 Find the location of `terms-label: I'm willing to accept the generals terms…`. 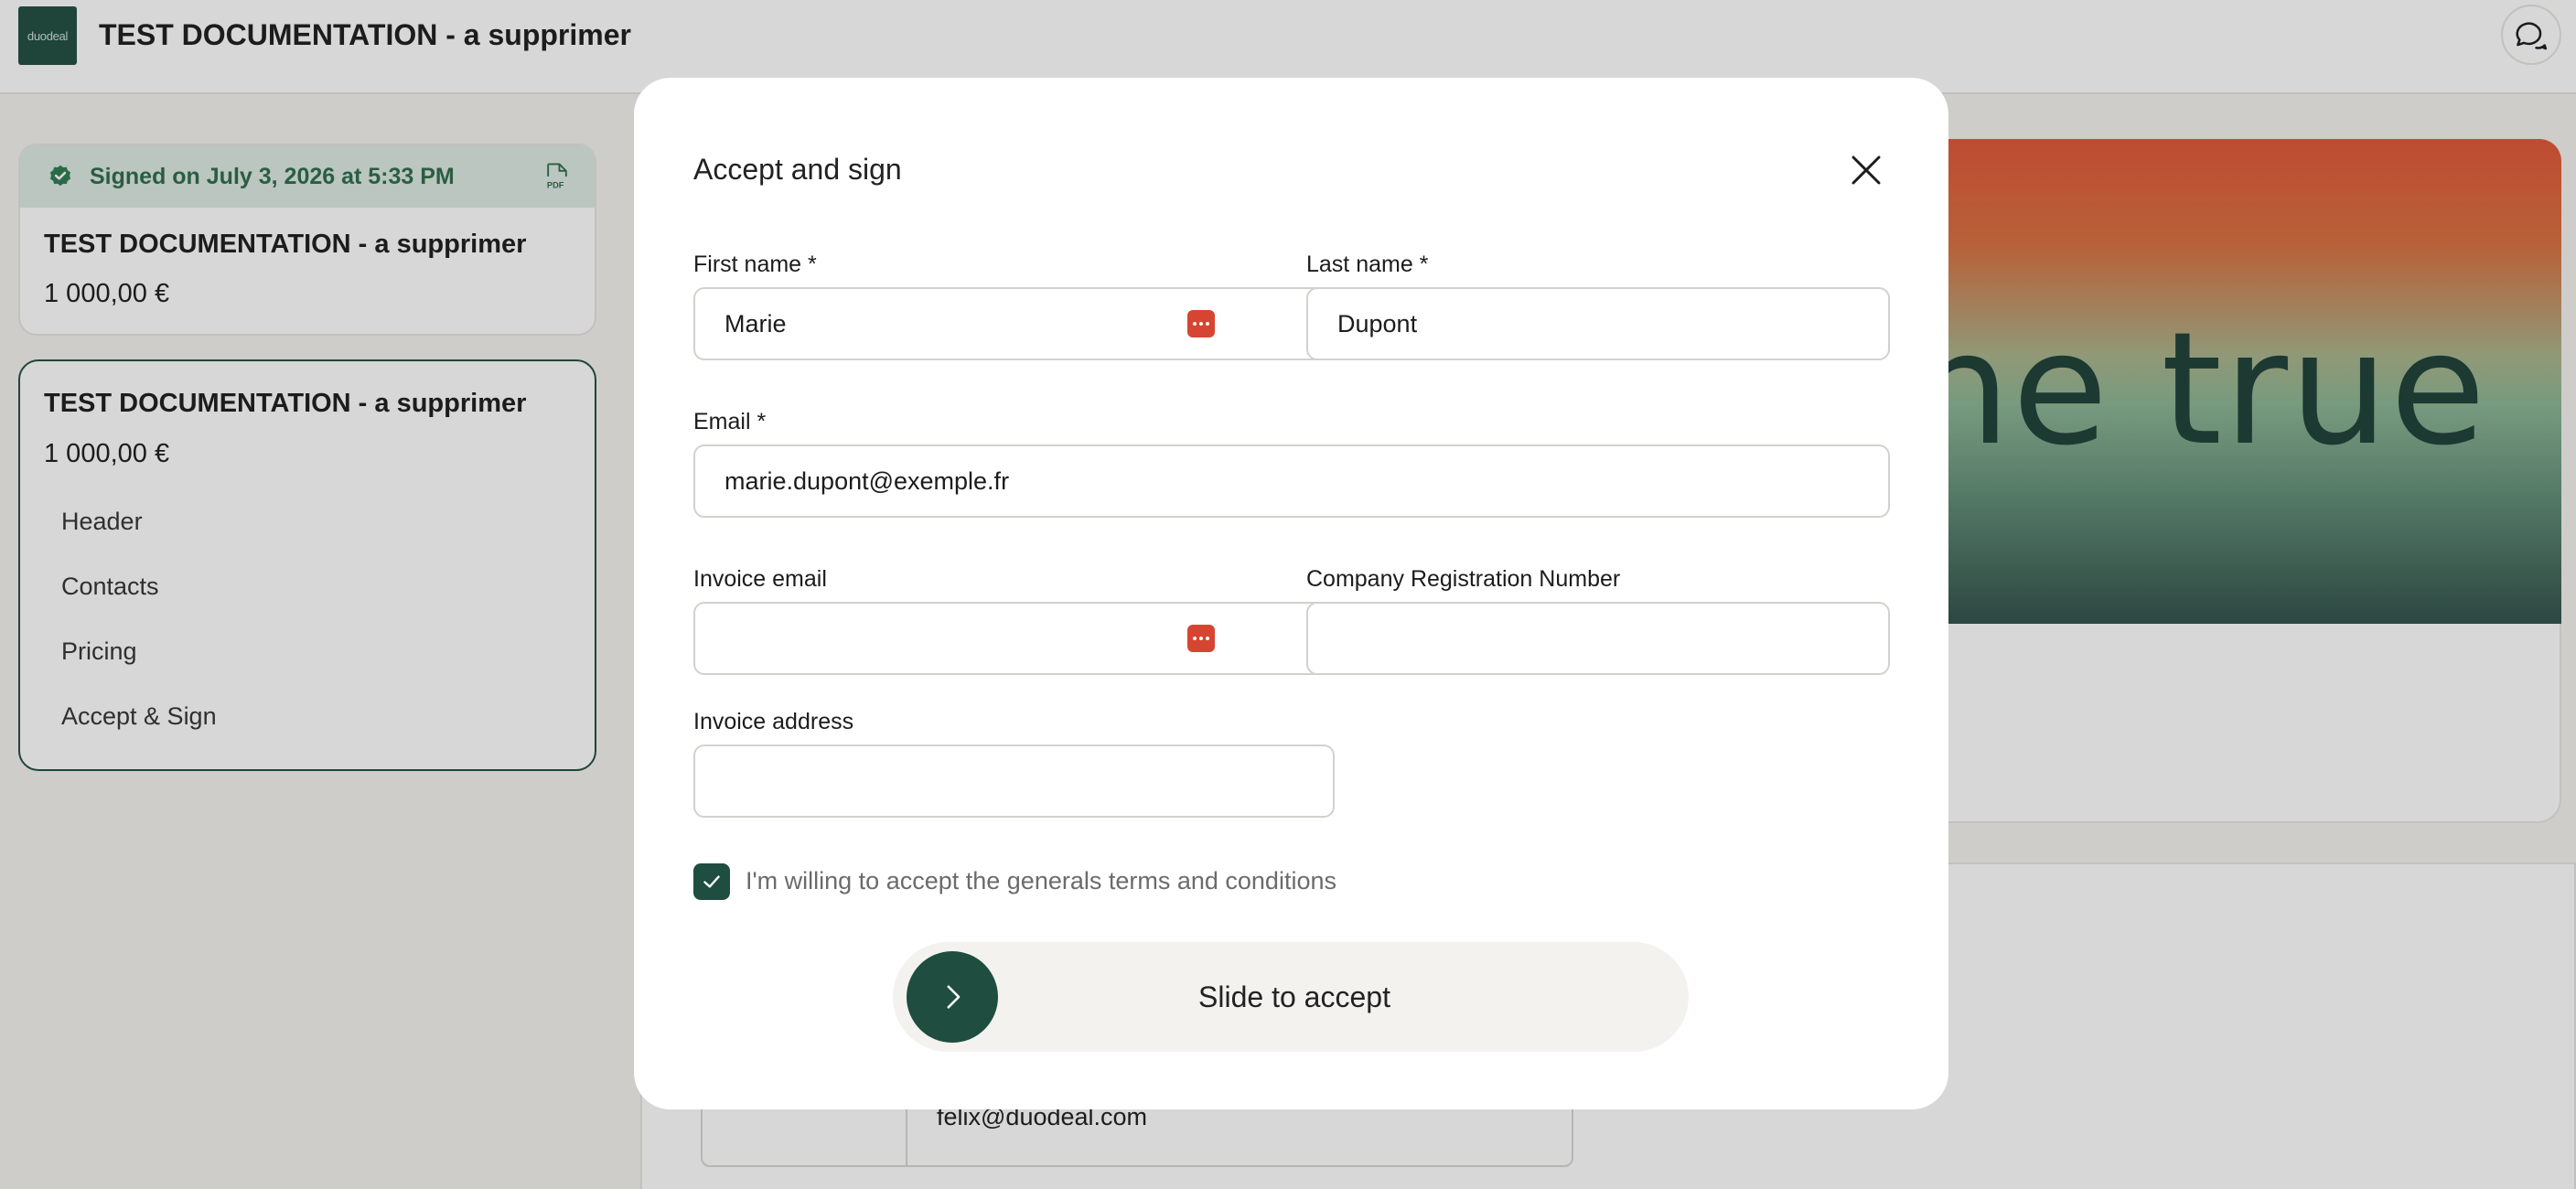

terms-label: I'm willing to accept the generals terms… is located at coordinates (1041, 881).